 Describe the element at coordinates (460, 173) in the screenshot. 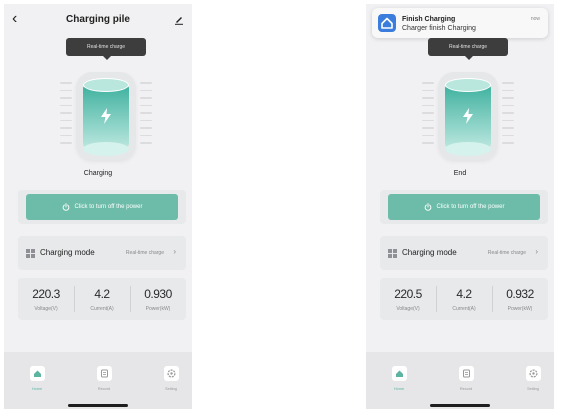

I see `charging-status: End` at that location.